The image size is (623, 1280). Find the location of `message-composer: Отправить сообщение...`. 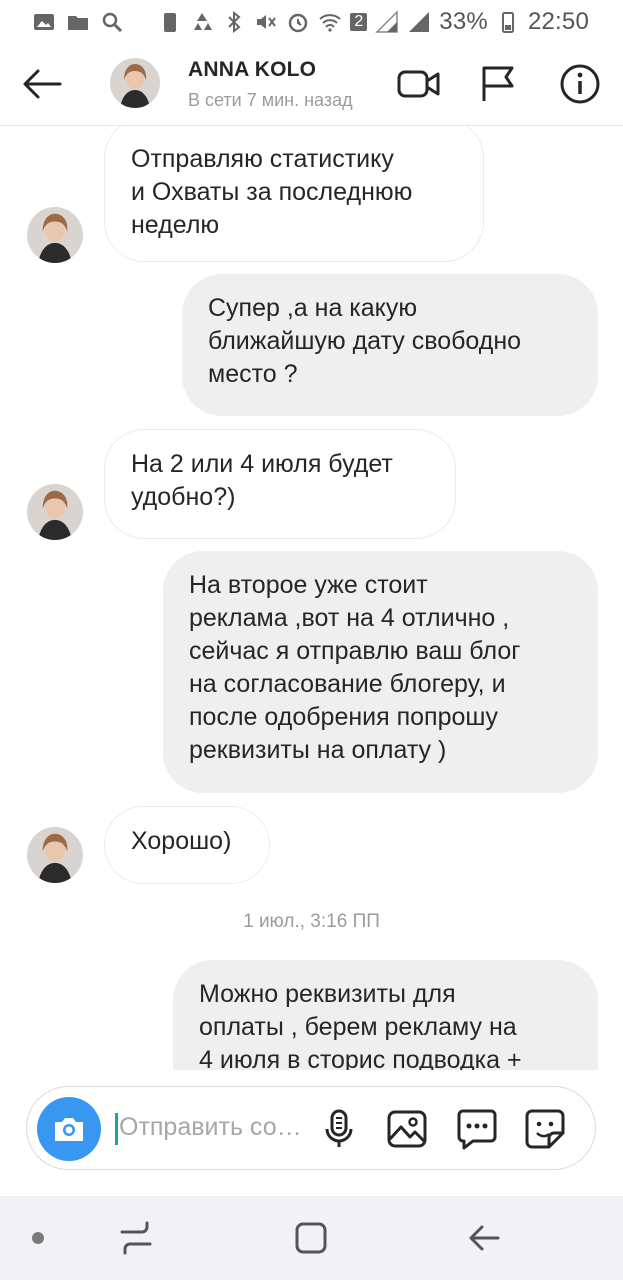

message-composer: Отправить сообщение... is located at coordinates (311, 1128).